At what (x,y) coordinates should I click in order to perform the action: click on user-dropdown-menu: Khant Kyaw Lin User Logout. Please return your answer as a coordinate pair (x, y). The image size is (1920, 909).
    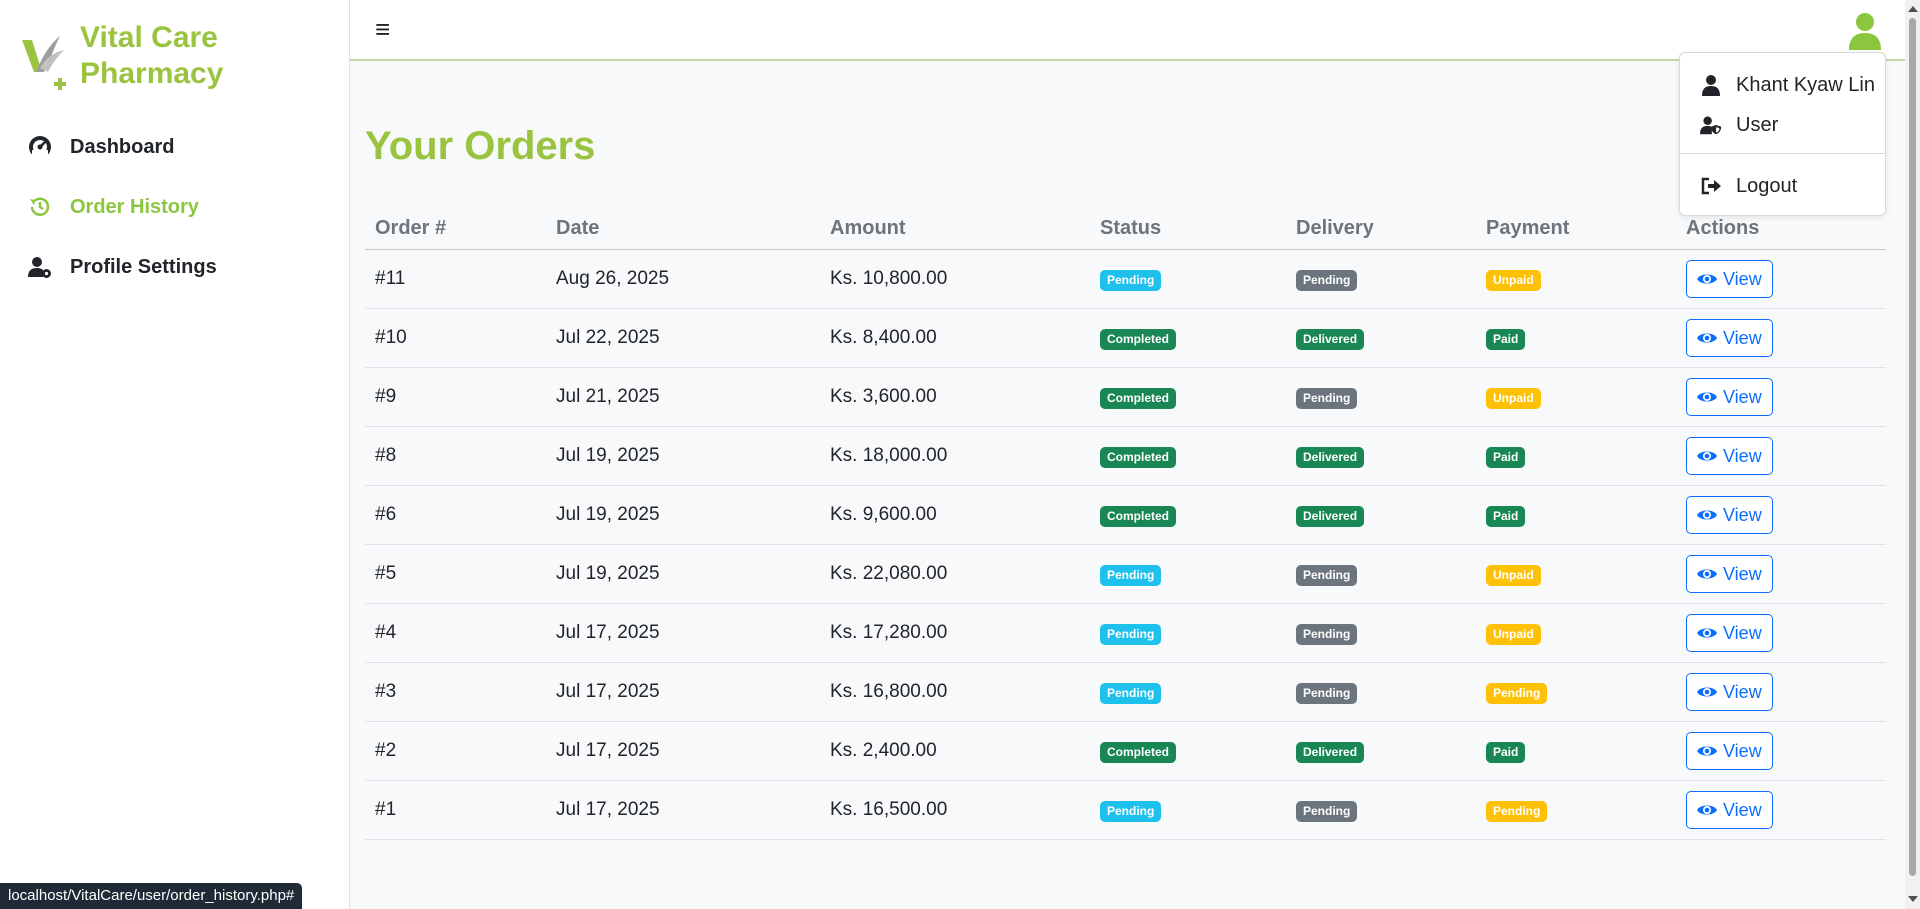
    Looking at the image, I should click on (1782, 134).